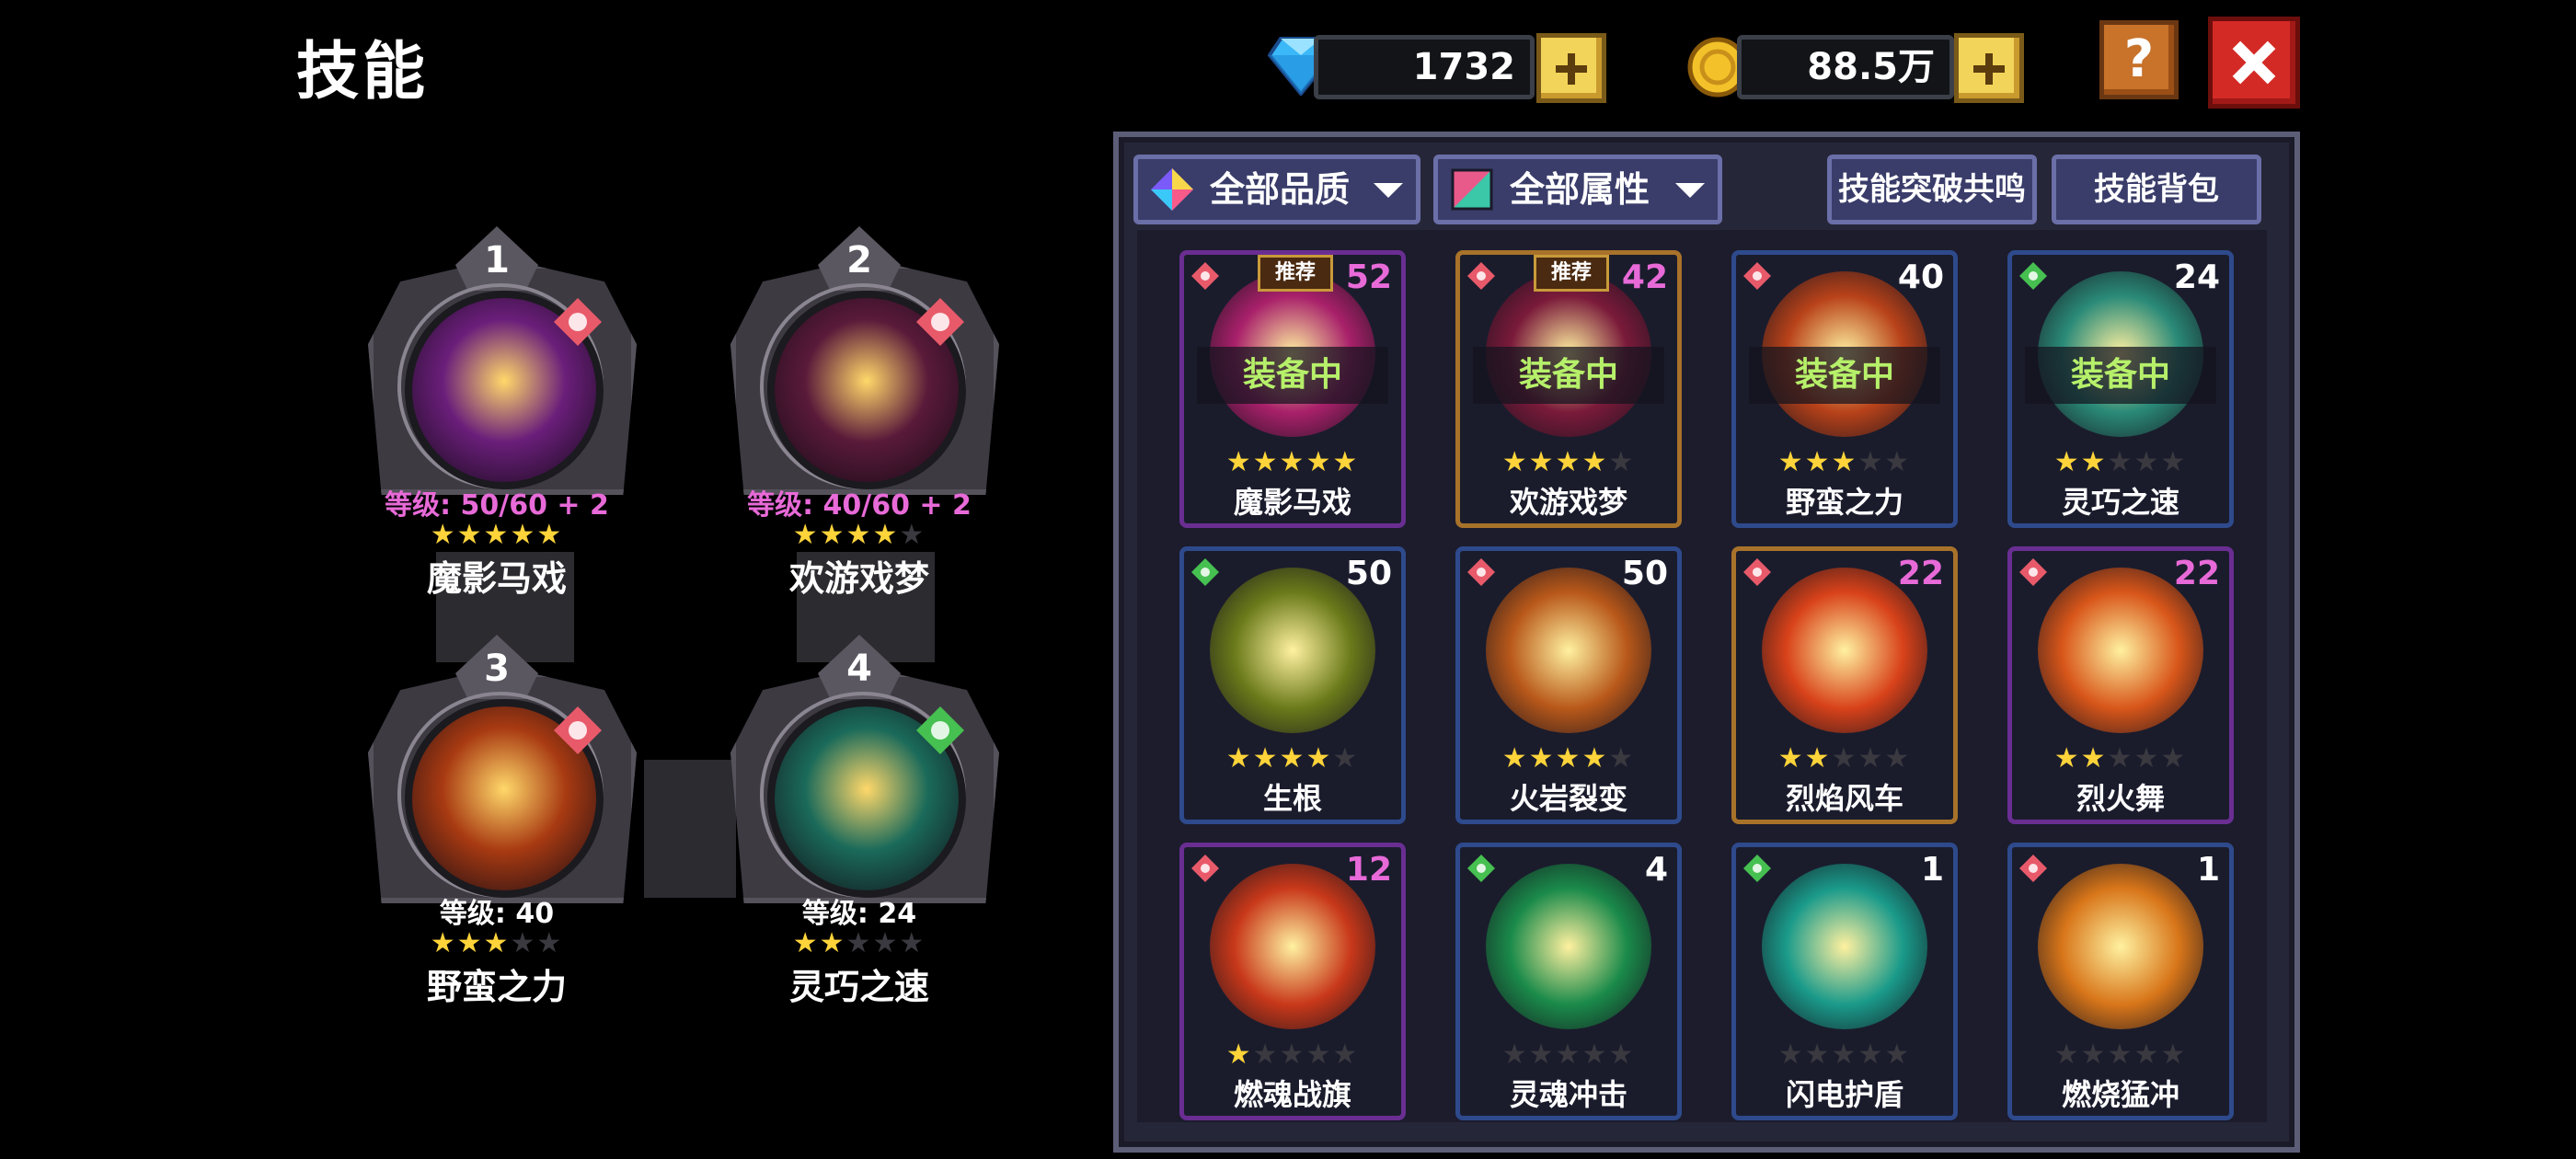 Image resolution: width=2576 pixels, height=1159 pixels. I want to click on skill-name: 魔影马戏, so click(496, 578).